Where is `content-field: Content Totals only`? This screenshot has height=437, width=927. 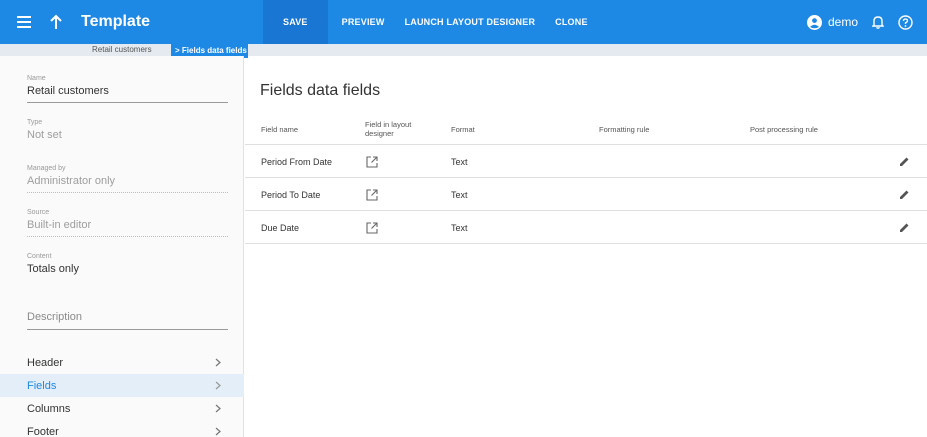 content-field: Content Totals only is located at coordinates (127, 266).